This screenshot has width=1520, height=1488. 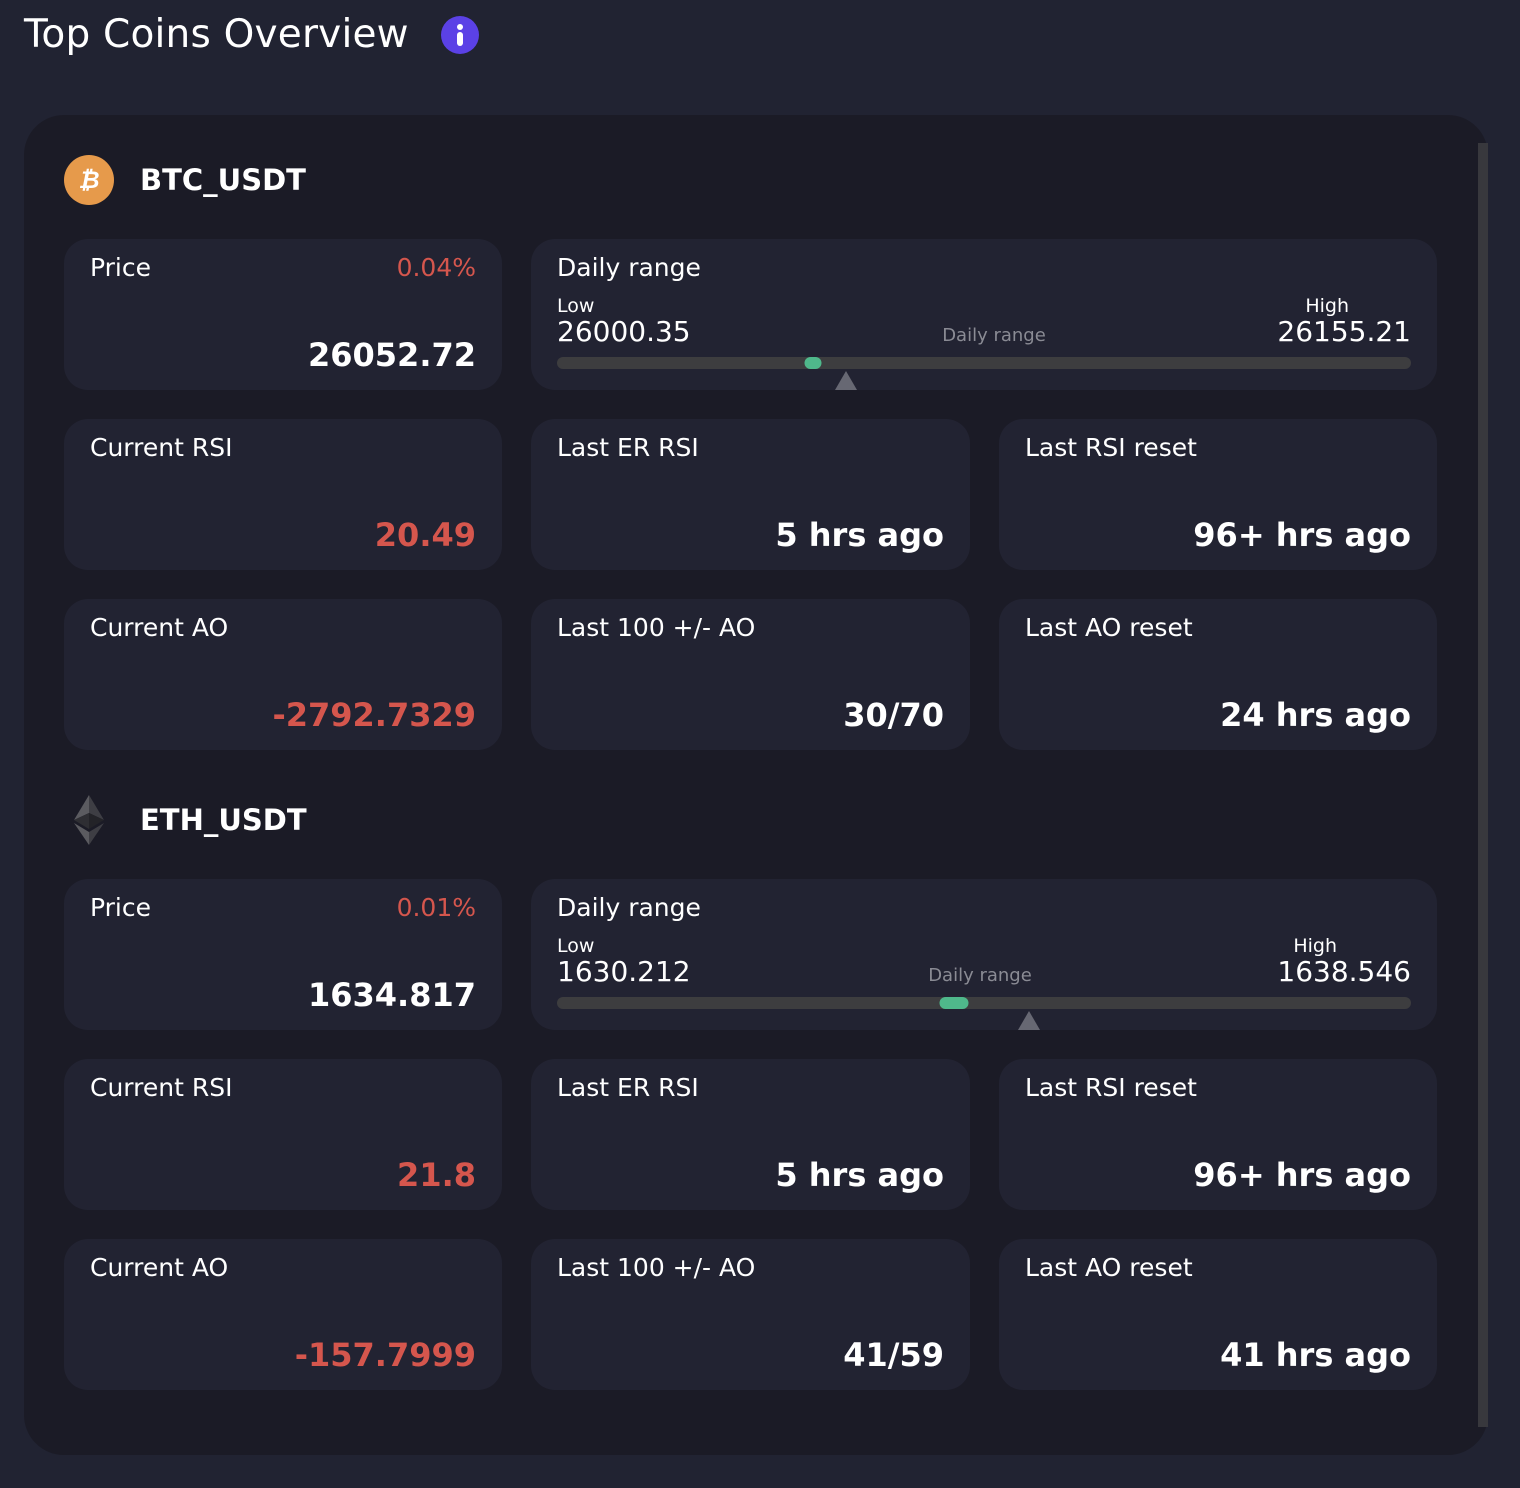 What do you see at coordinates (750, 674) in the screenshot?
I see `last-100-ao-card: Last 100 +/- AO 30/70` at bounding box center [750, 674].